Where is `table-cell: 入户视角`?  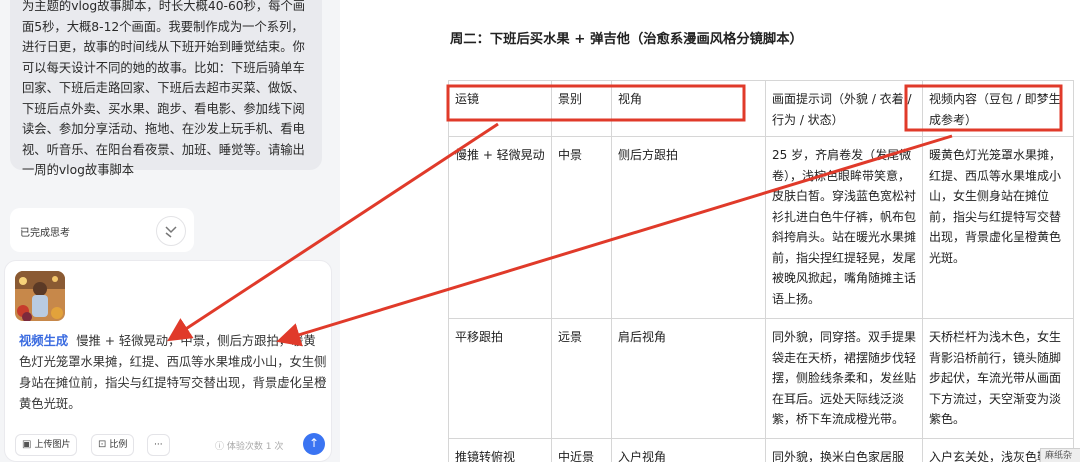
table-cell: 入户视角 is located at coordinates (688, 450).